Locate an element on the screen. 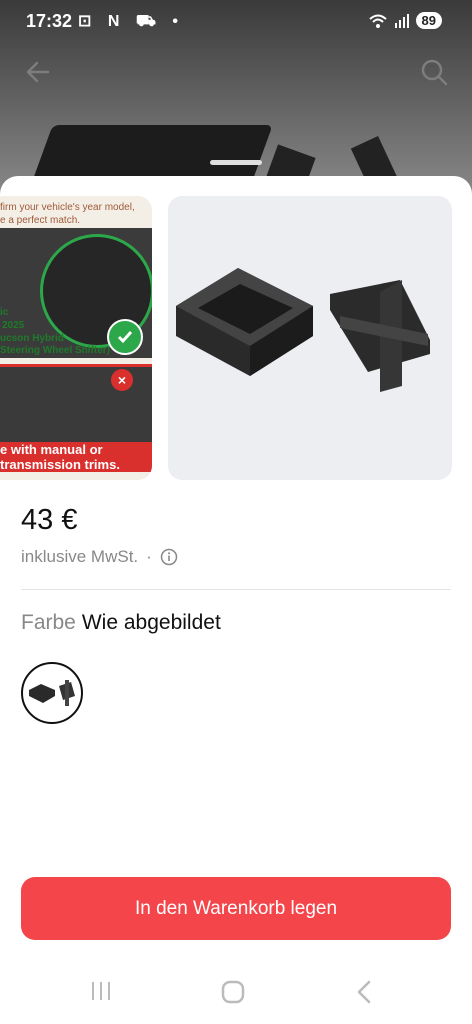 This screenshot has height=1024, width=472. image1-model-text-4: Steering Wheel Shifter) is located at coordinates (55, 350).